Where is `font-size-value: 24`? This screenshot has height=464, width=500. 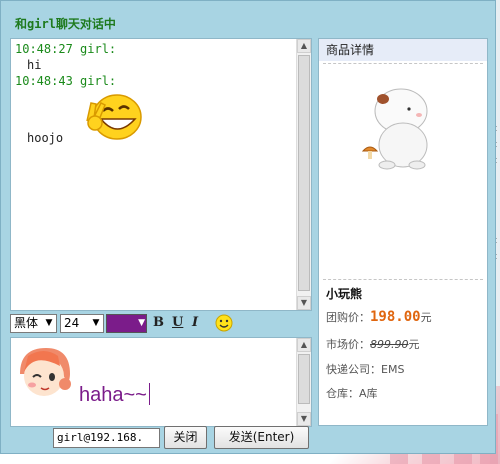
font-size-value: 24 is located at coordinates (72, 323).